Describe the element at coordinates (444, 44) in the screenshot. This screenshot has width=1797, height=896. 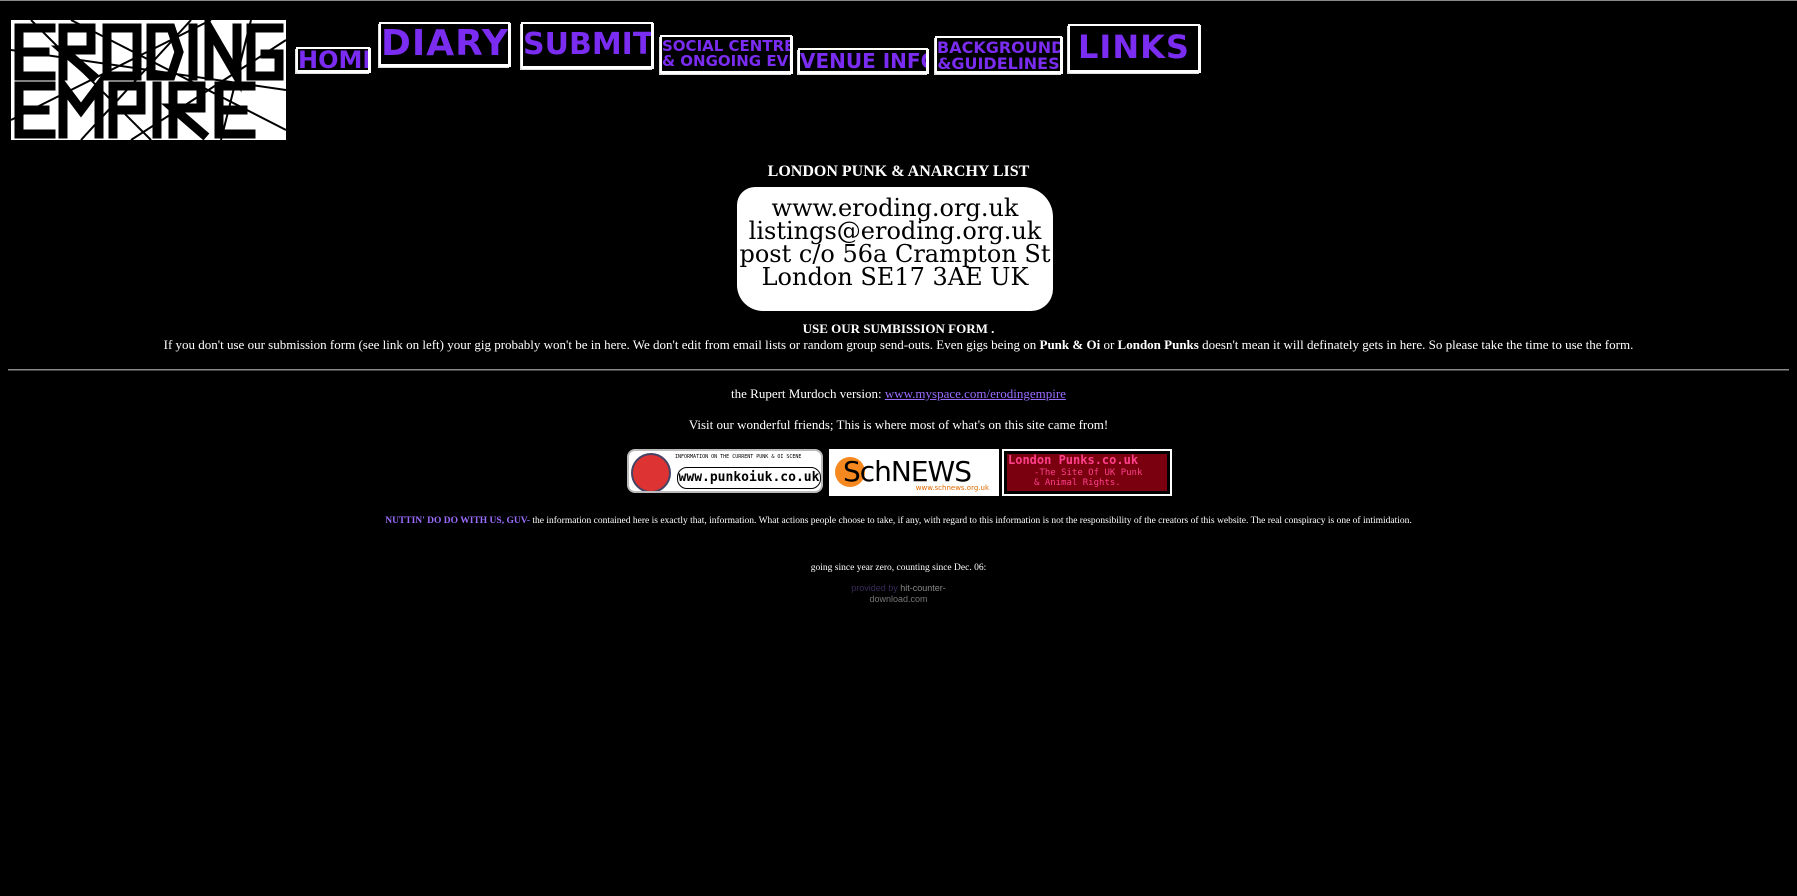
I see `nav-diary-button: DIARY` at that location.